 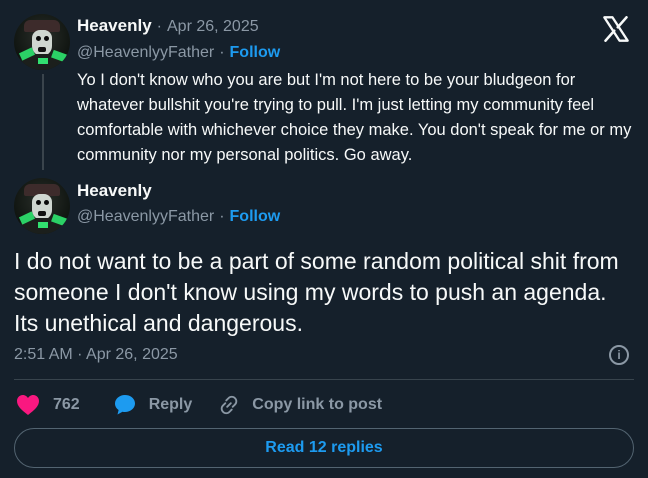 I want to click on reply-label: Reply, so click(x=170, y=404).